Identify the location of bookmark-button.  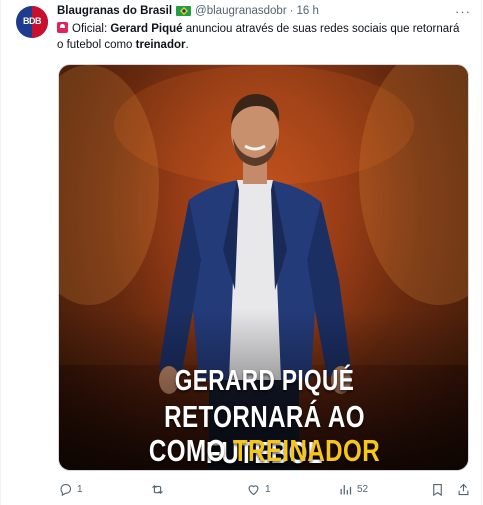
(437, 489).